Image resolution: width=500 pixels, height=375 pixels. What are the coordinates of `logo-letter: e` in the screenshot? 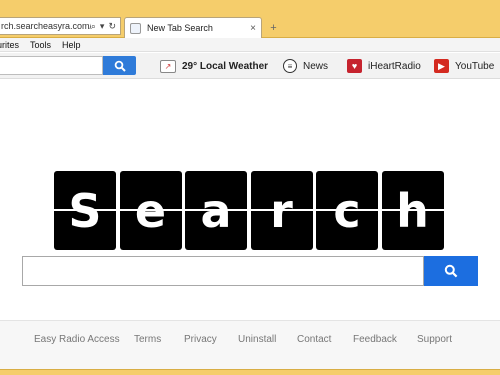 It's located at (150, 210).